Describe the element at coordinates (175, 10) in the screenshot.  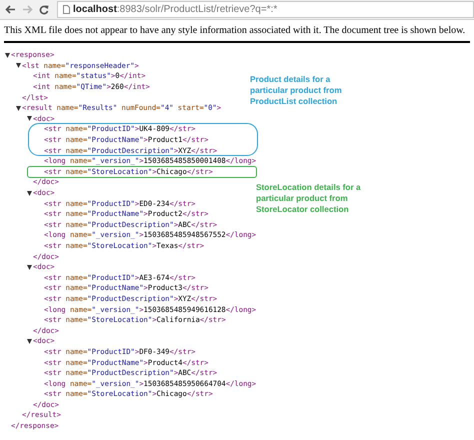
I see `url-text: localhost:8983/solr/ProductList/retrieve?q=*:*` at that location.